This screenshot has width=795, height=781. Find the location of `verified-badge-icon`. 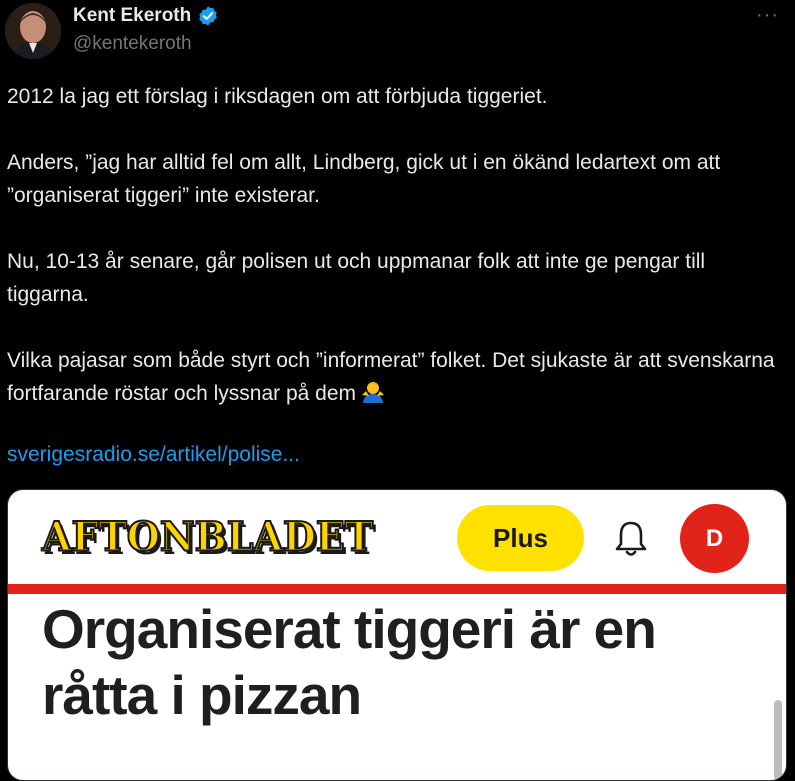

verified-badge-icon is located at coordinates (208, 16).